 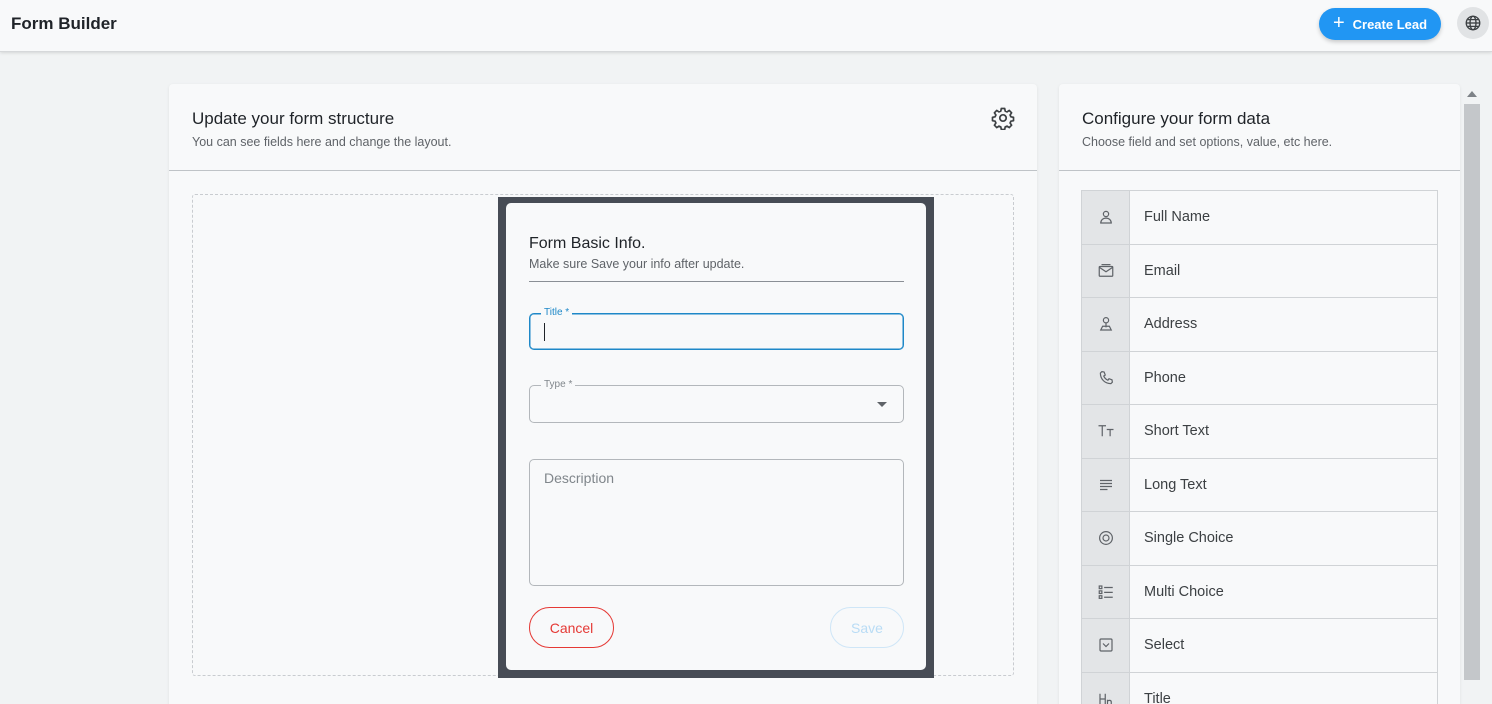 I want to click on data-panel-divider, so click(x=1259, y=170).